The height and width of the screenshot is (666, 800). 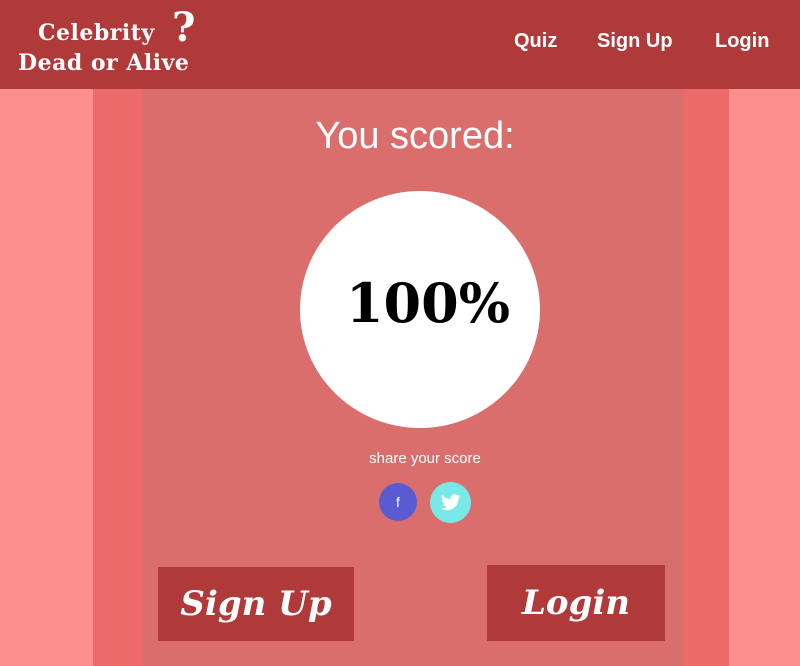 I want to click on nav-signup-link: Sign Up, so click(x=635, y=41).